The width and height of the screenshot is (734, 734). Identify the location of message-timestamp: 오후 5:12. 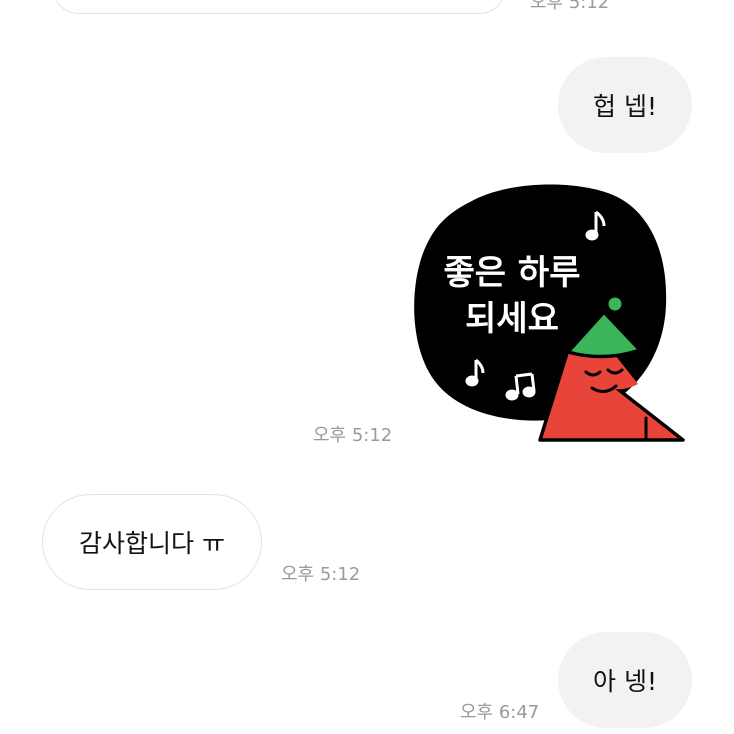
(321, 574).